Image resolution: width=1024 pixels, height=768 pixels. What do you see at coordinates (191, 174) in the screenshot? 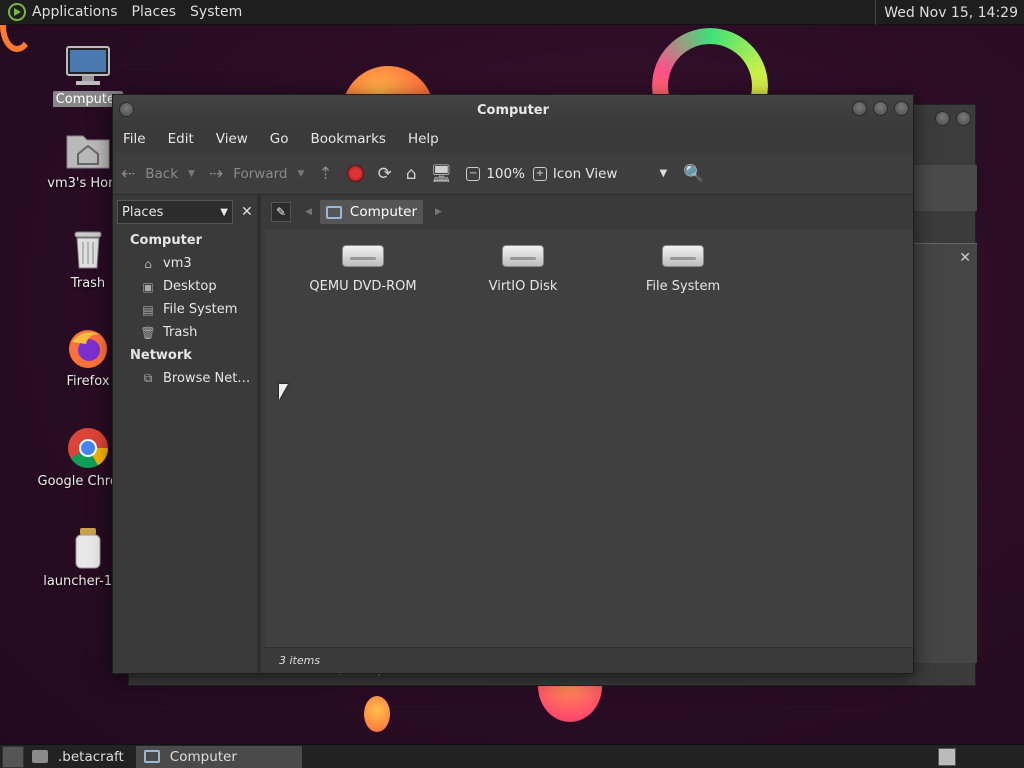
I see `back-history-dropdown-icon: ▼` at bounding box center [191, 174].